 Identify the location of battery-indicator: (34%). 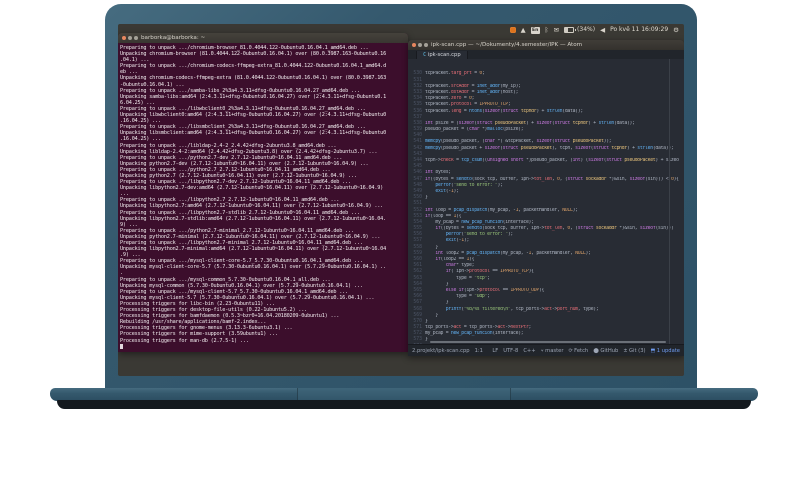
(579, 30).